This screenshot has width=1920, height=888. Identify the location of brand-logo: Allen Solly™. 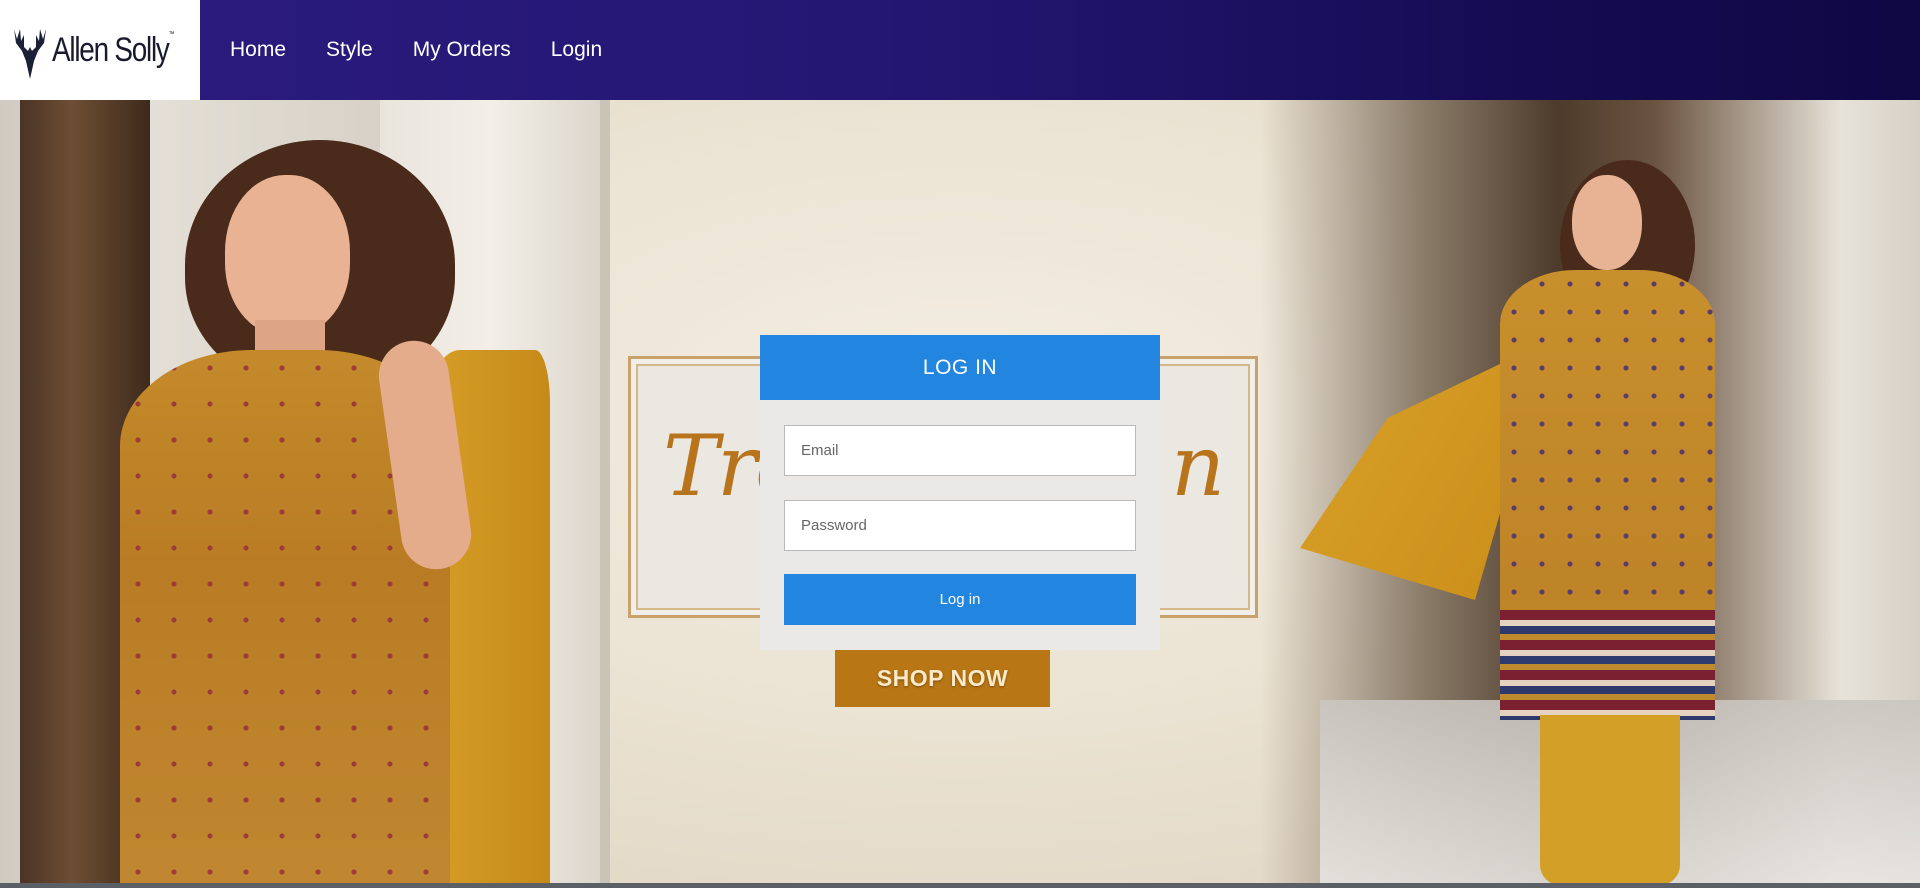
(100, 50).